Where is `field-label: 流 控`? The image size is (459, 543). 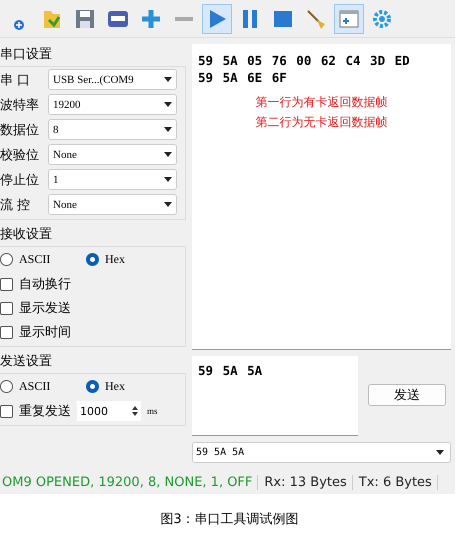 field-label: 流 控 is located at coordinates (16, 205).